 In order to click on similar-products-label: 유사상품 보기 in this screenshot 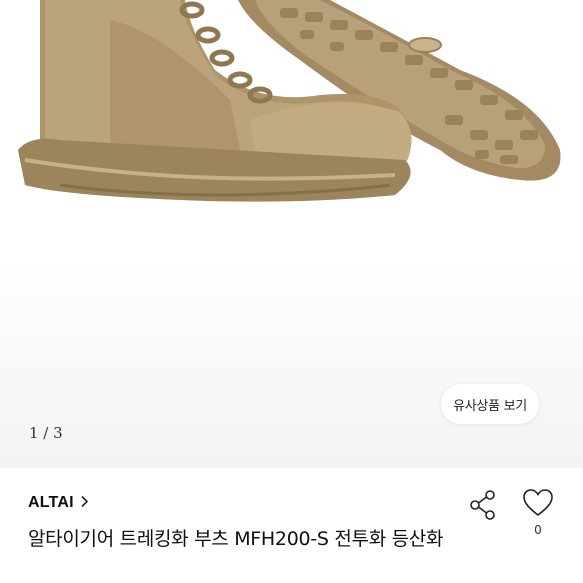, I will do `click(490, 406)`.